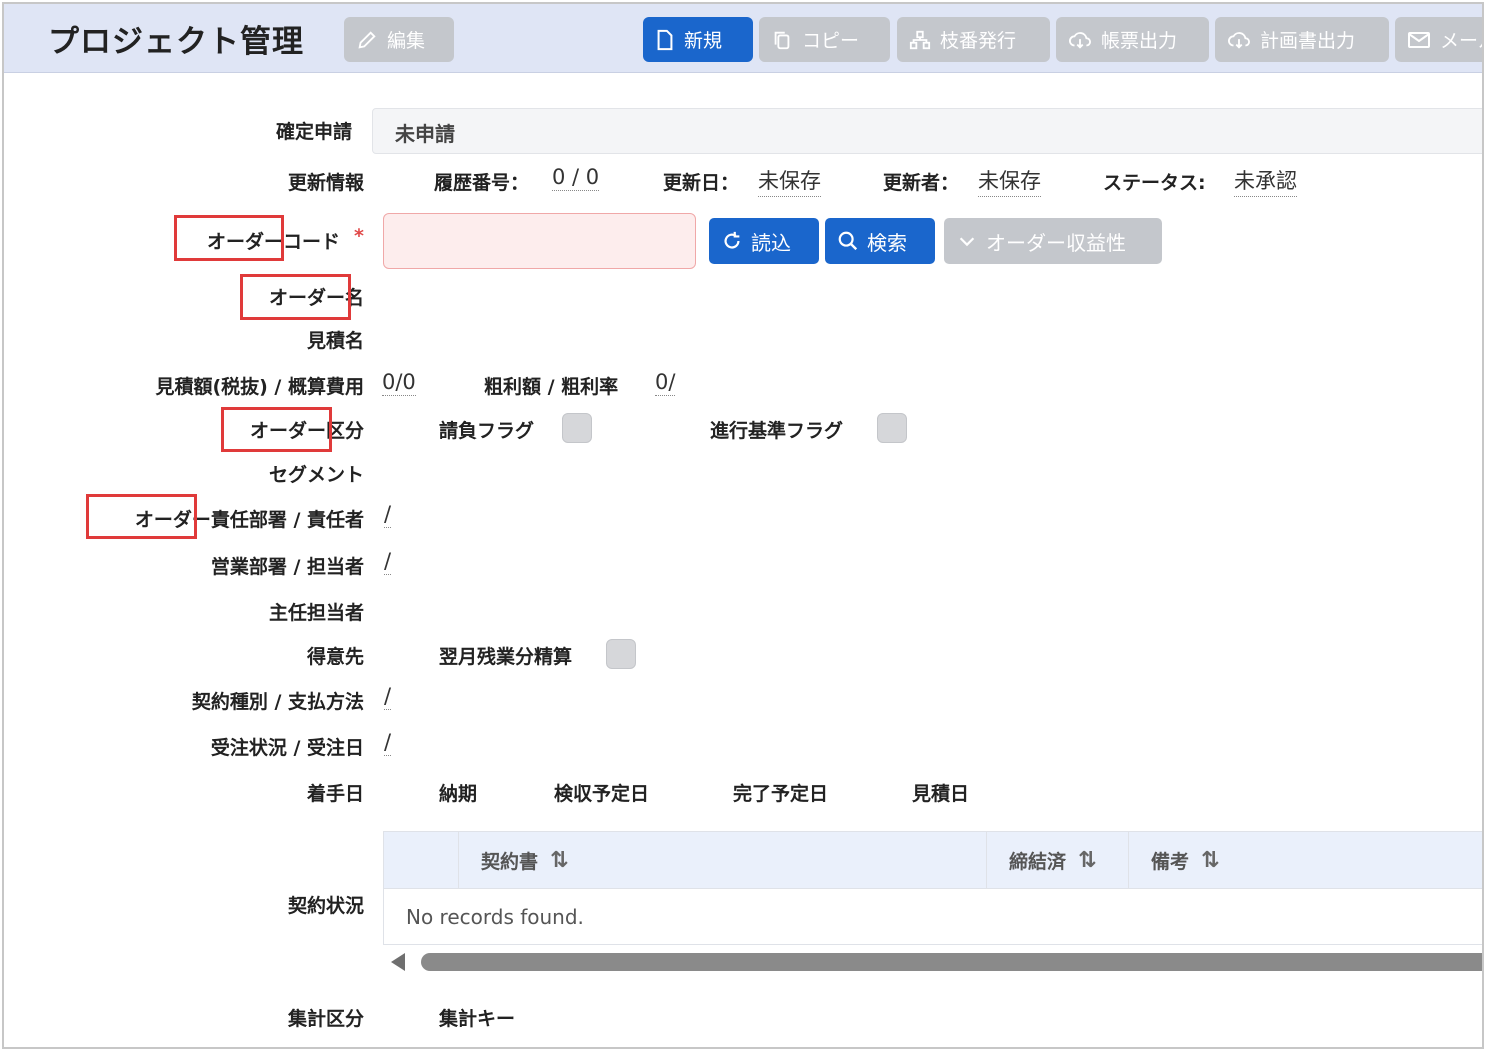 This screenshot has height=1051, width=1486. What do you see at coordinates (316, 475) in the screenshot?
I see `segment-label: セグメント` at bounding box center [316, 475].